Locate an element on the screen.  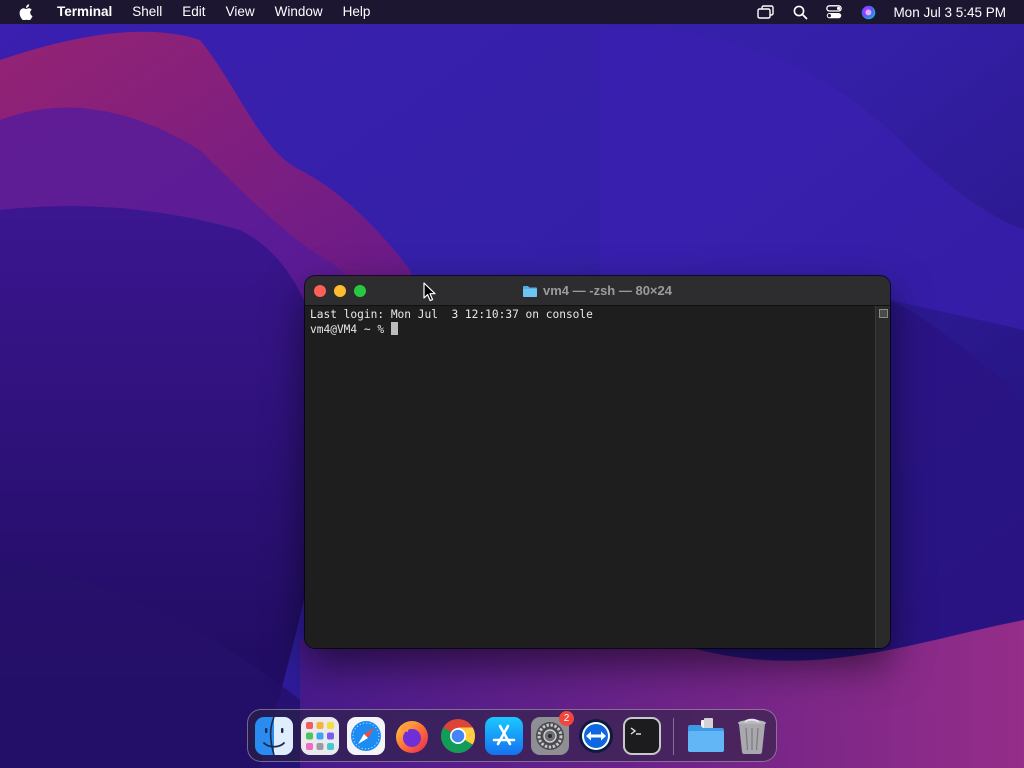
text-cursor is located at coordinates (394, 328).